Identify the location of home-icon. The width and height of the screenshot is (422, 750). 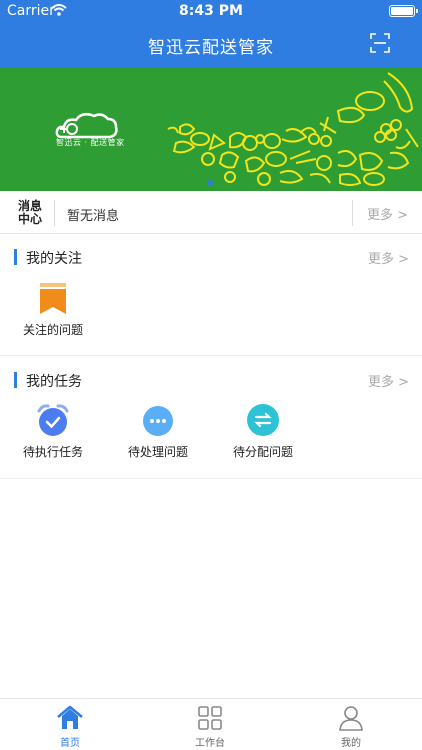
(70, 717).